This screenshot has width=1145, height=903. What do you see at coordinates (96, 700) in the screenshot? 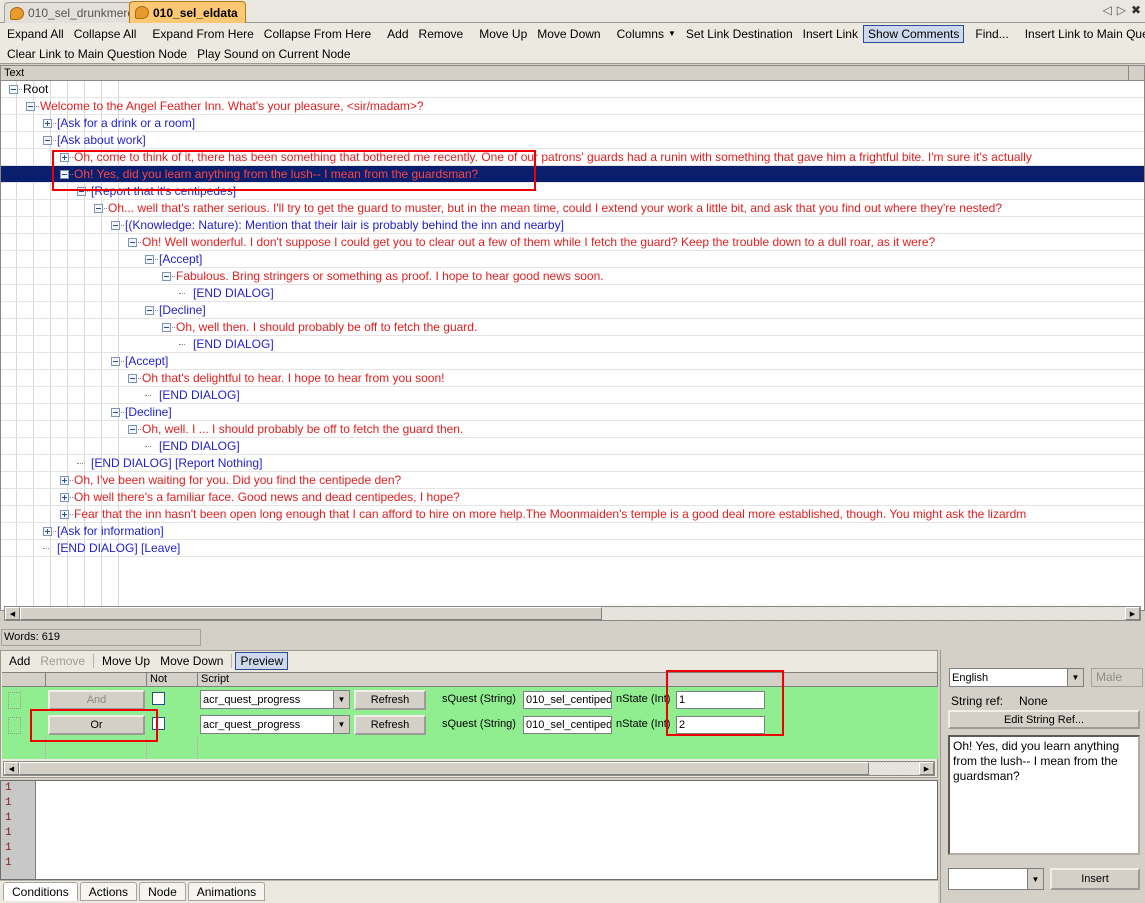
I see `condition-logic-button: And` at bounding box center [96, 700].